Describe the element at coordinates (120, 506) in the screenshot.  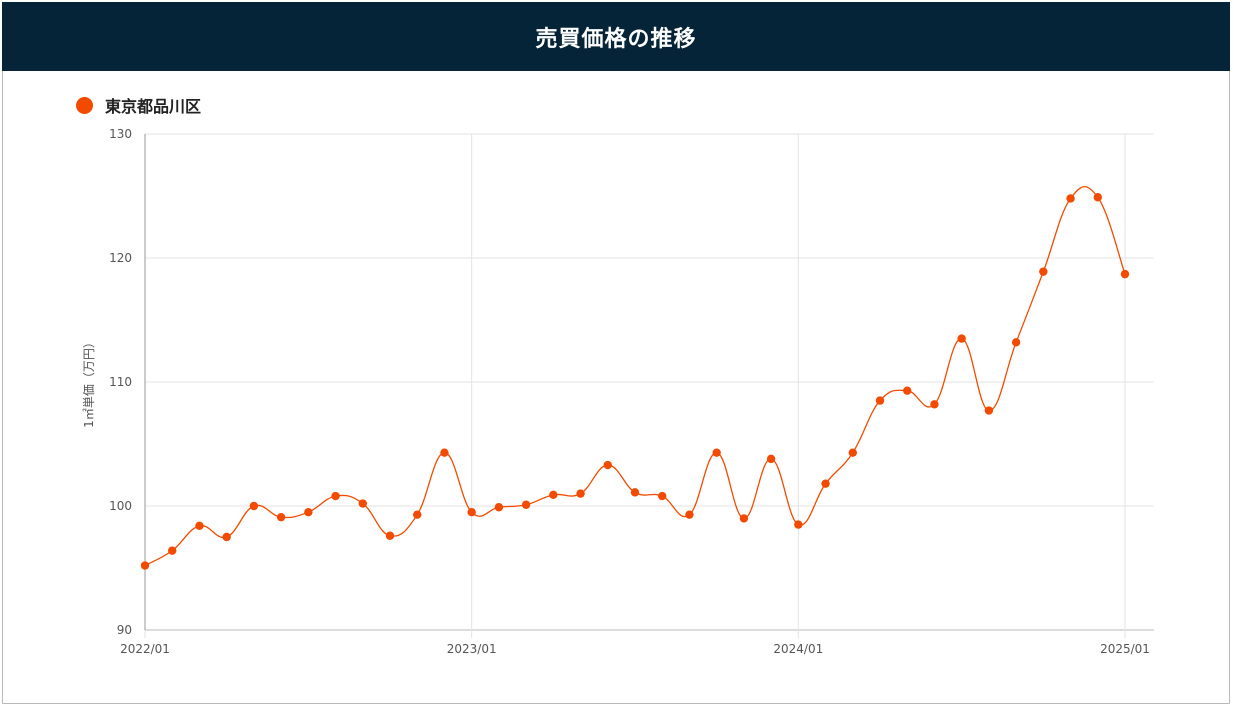
I see `y-tick-label: 100` at that location.